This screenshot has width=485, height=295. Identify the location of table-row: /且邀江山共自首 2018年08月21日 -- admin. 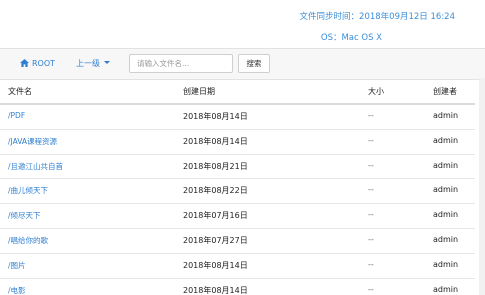
(237, 167).